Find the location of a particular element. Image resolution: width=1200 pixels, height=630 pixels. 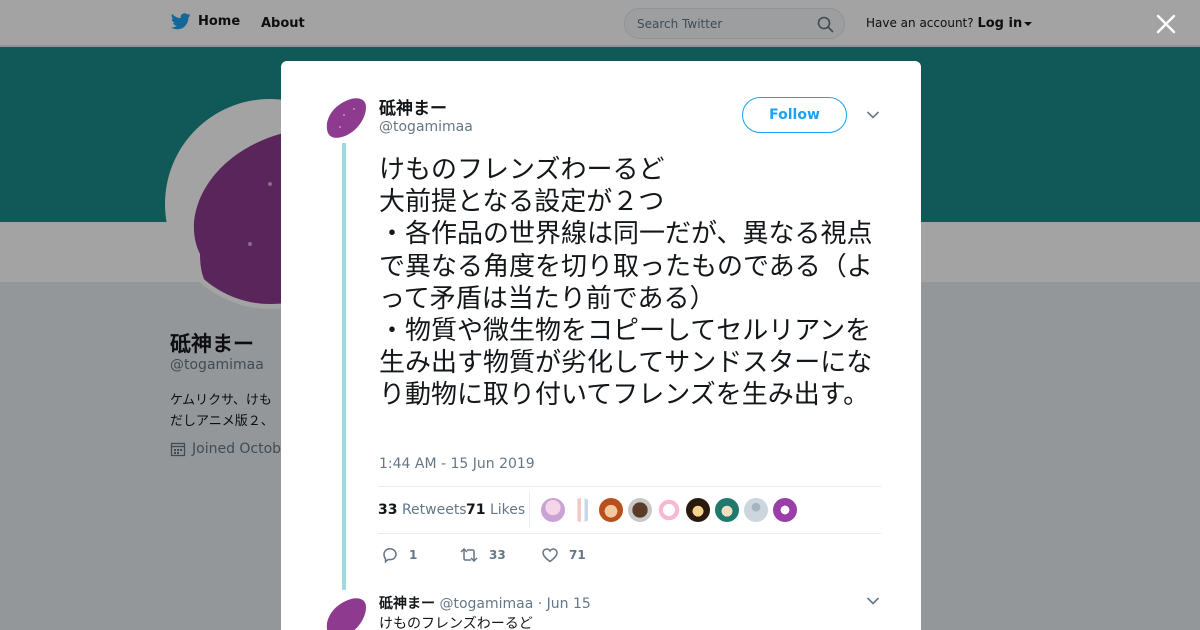

reply-date: · Jun 15 is located at coordinates (564, 604).